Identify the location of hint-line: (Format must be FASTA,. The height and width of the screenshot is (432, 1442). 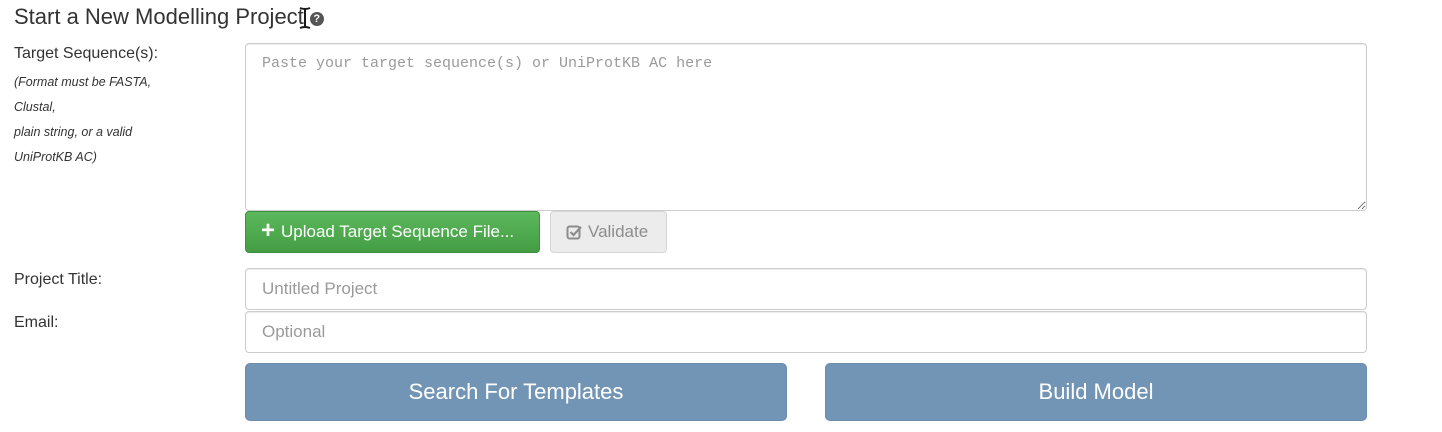
(83, 82).